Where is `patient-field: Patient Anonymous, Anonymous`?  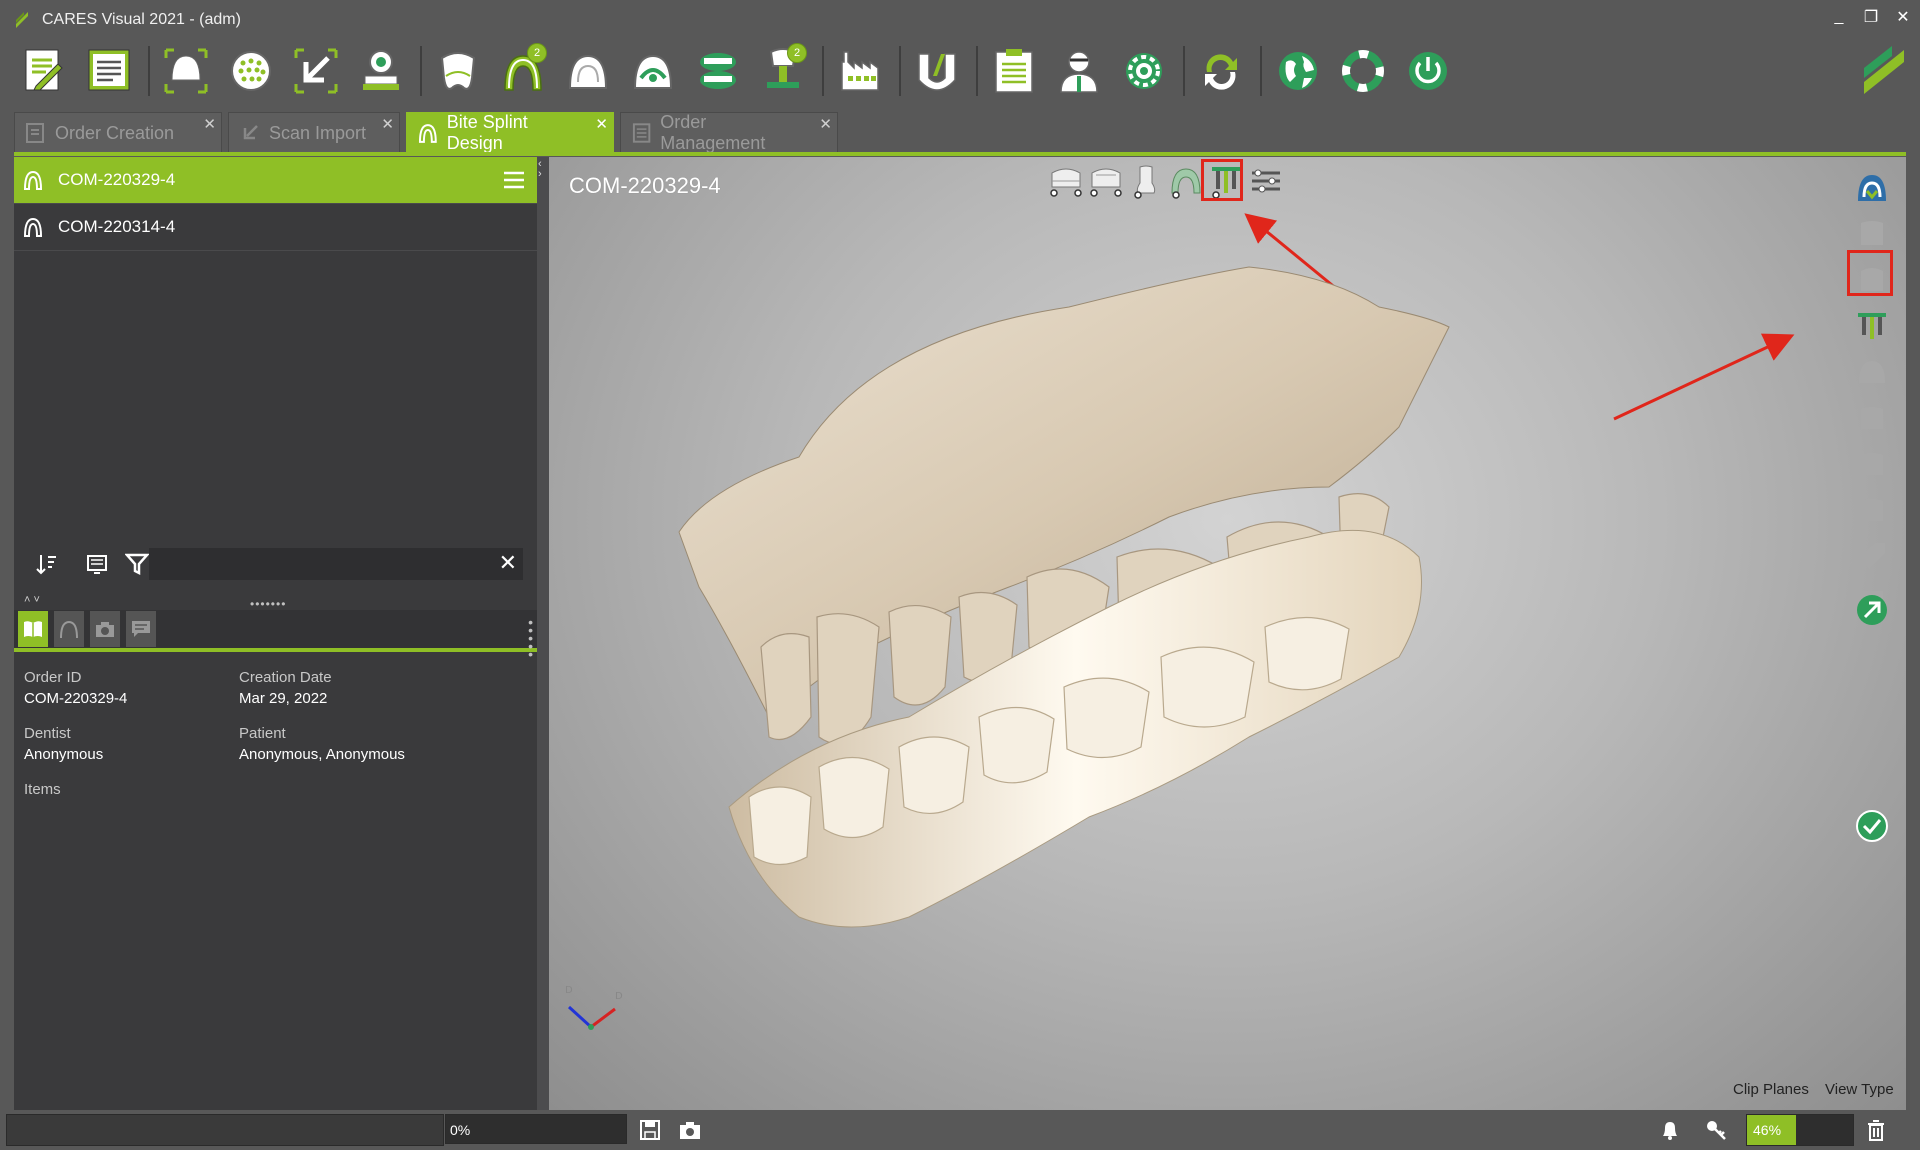
patient-field: Patient Anonymous, Anonymous is located at coordinates (322, 744).